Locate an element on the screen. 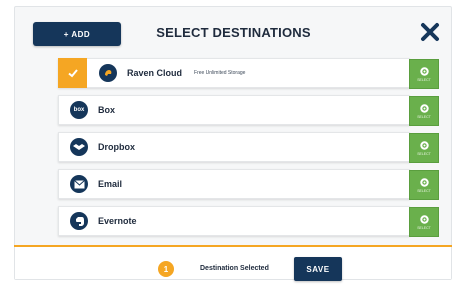 Image resolution: width=467 pixels, height=285 pixels. page-title: SELECT DESTINATIONS is located at coordinates (233, 32).